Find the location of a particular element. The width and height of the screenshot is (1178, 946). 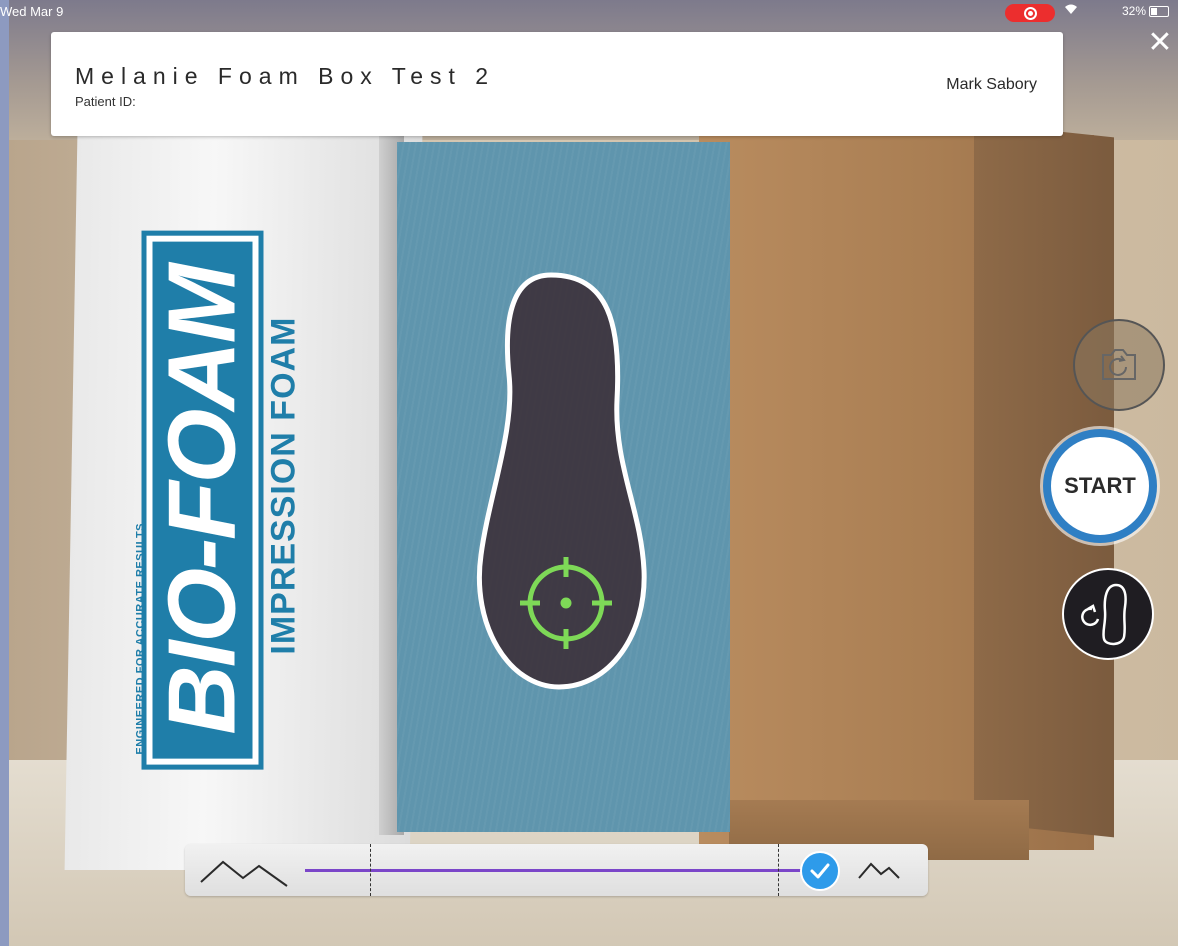

start-scan-button: START is located at coordinates (1100, 486).